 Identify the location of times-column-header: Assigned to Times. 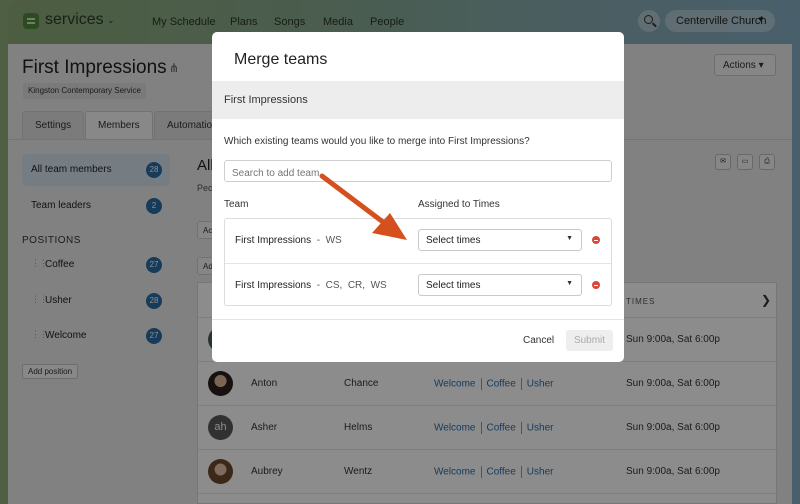
(459, 204).